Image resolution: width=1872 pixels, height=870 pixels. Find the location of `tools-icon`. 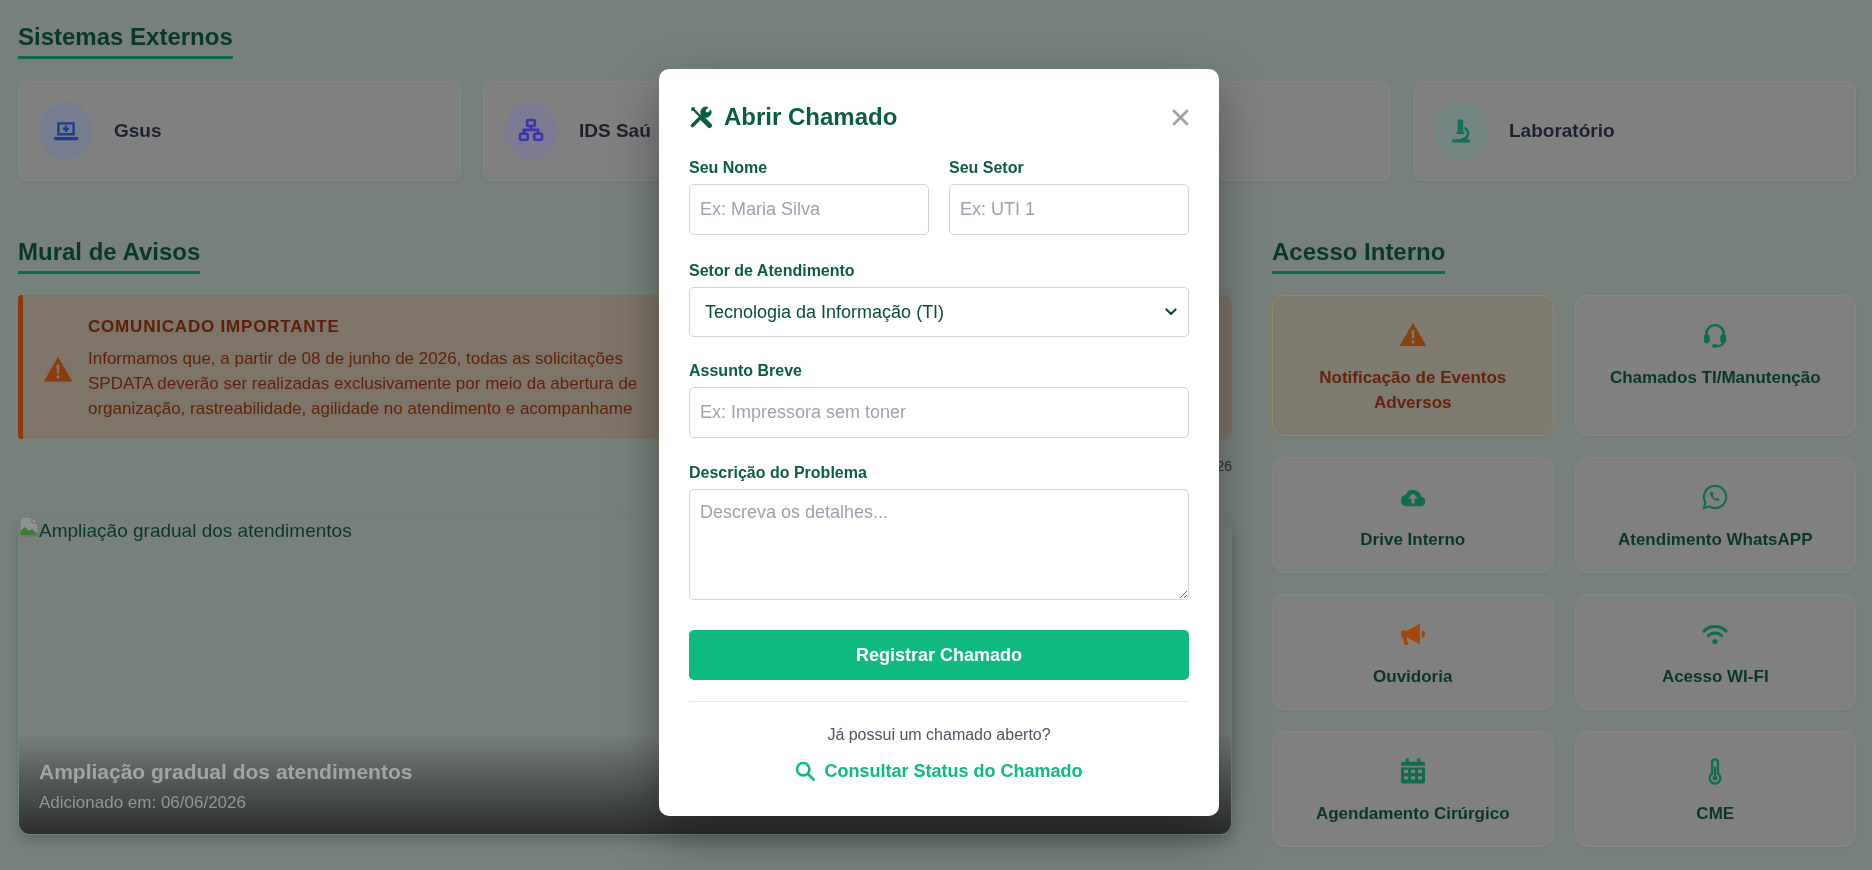

tools-icon is located at coordinates (701, 117).